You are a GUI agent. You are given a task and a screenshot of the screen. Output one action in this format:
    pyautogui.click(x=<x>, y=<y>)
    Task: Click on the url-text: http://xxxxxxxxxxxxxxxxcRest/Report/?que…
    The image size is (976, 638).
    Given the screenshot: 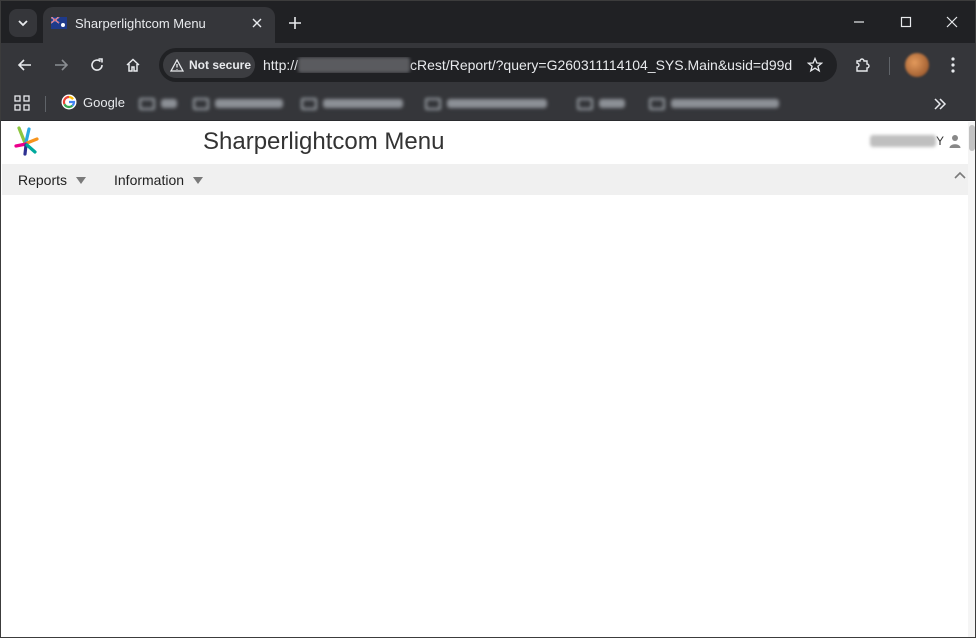 What is the action you would take?
    pyautogui.click(x=528, y=65)
    